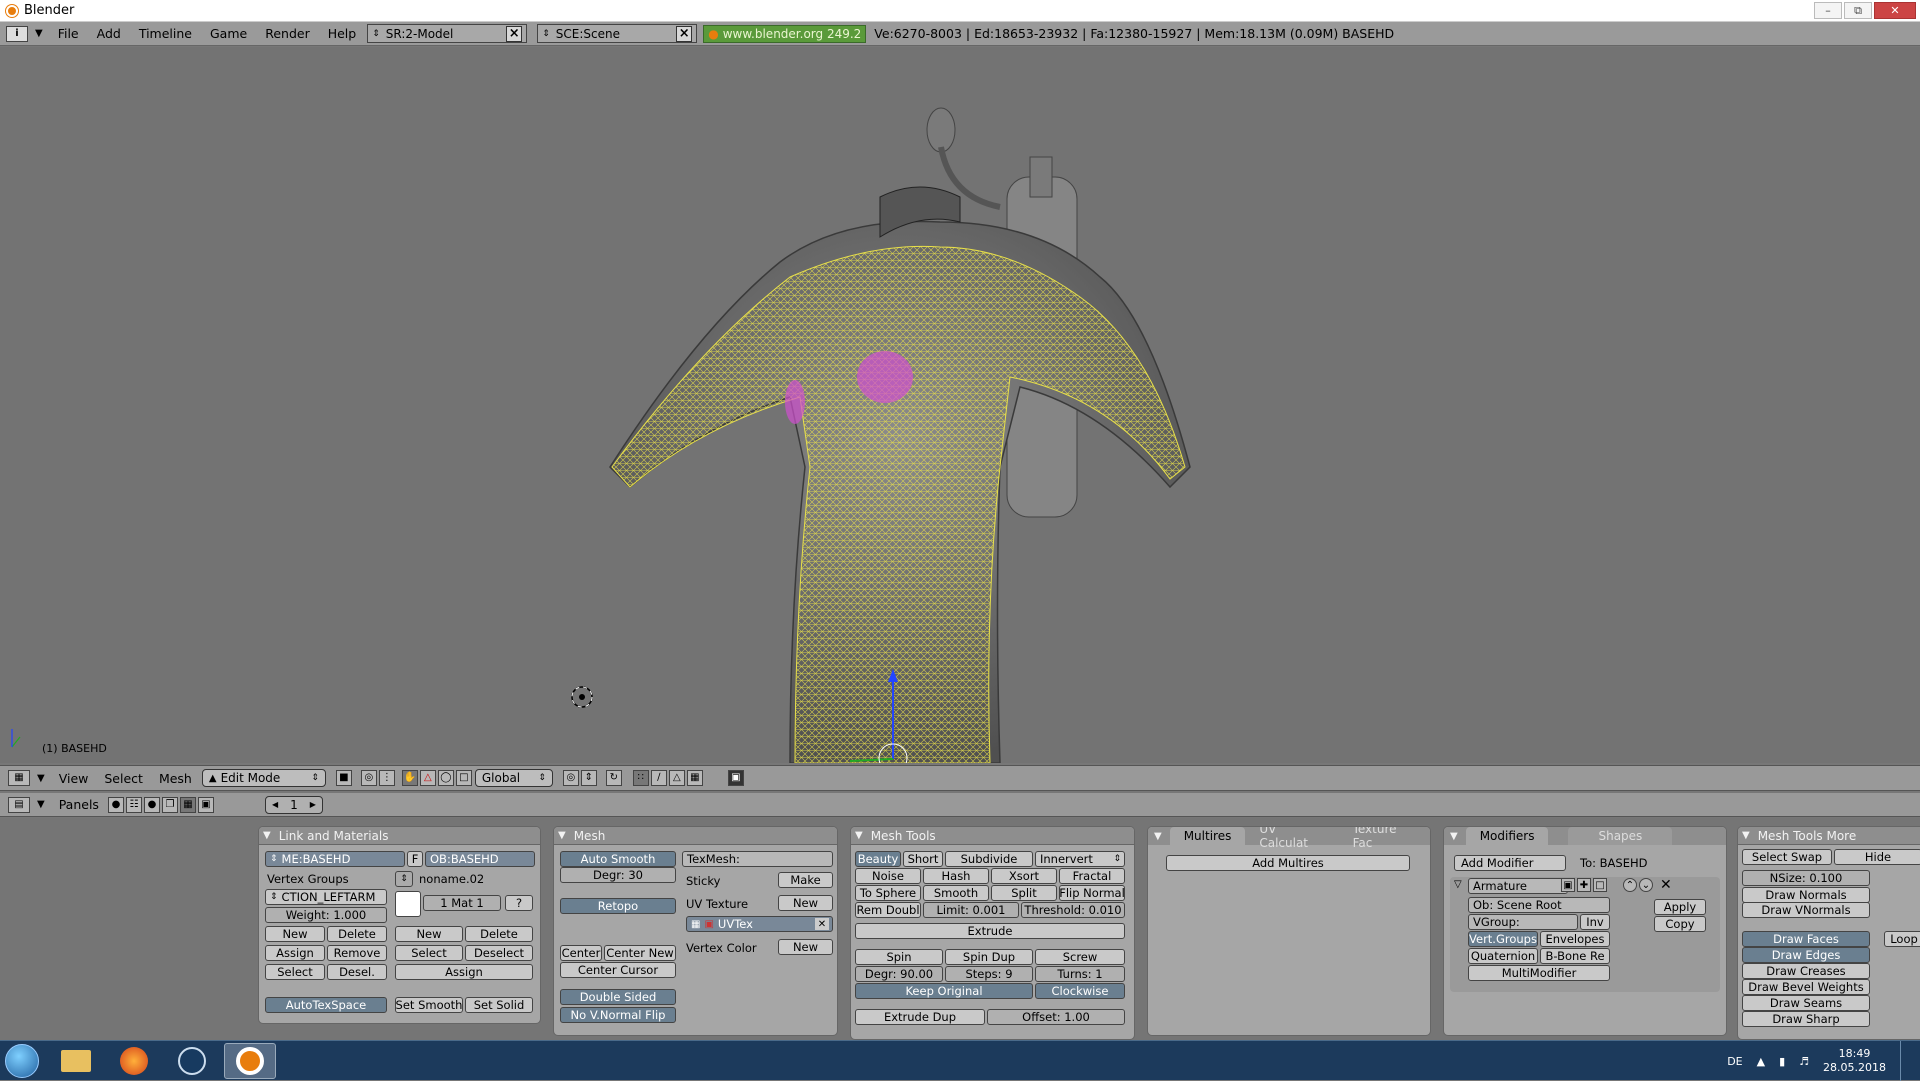 The image size is (1920, 1081). What do you see at coordinates (581, 953) in the screenshot?
I see `center-button: Center` at bounding box center [581, 953].